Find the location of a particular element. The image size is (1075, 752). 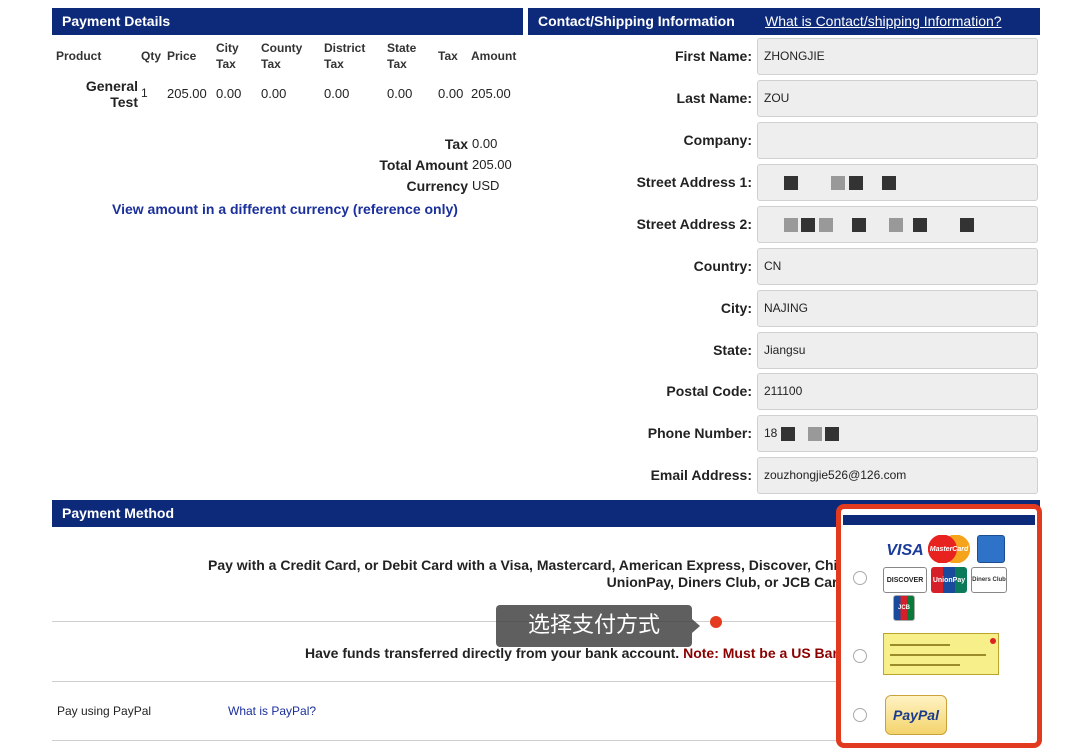

unionpay-logo-icon: UnionPay is located at coordinates (949, 580).